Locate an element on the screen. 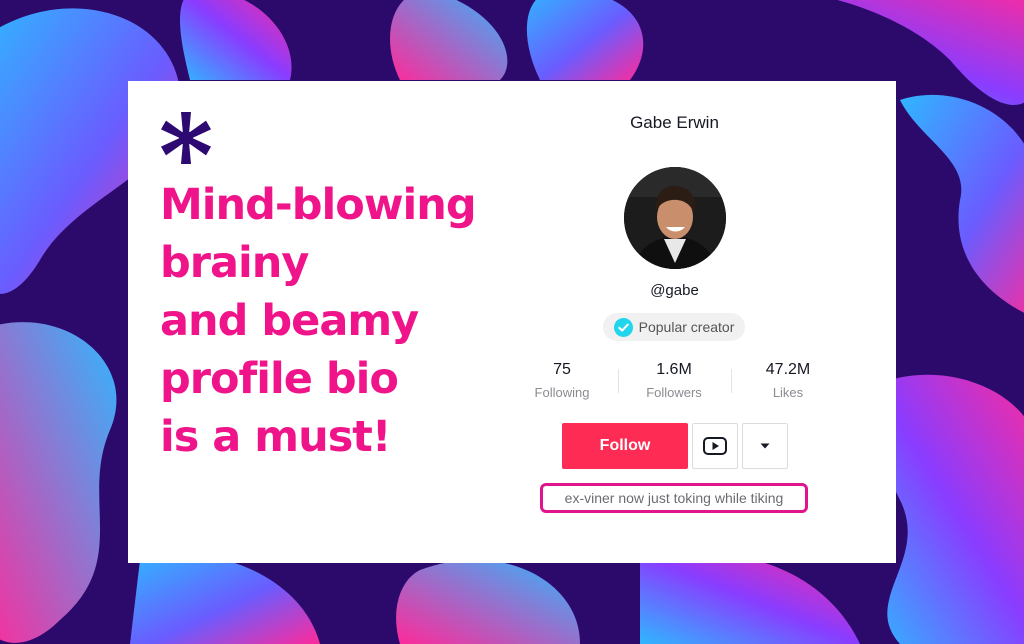 The height and width of the screenshot is (644, 1024). avatar is located at coordinates (675, 218).